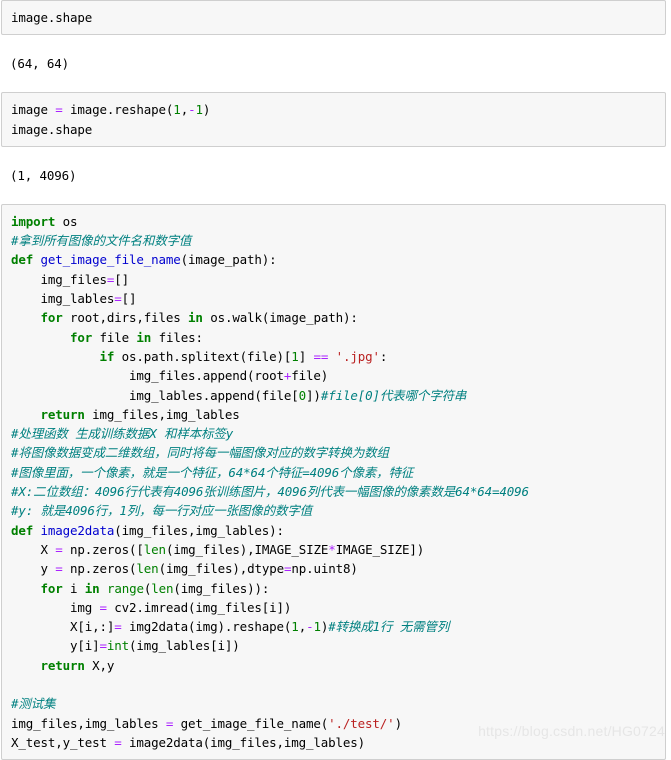 This screenshot has width=671, height=760. What do you see at coordinates (206, 110) in the screenshot?
I see `code-token: )` at bounding box center [206, 110].